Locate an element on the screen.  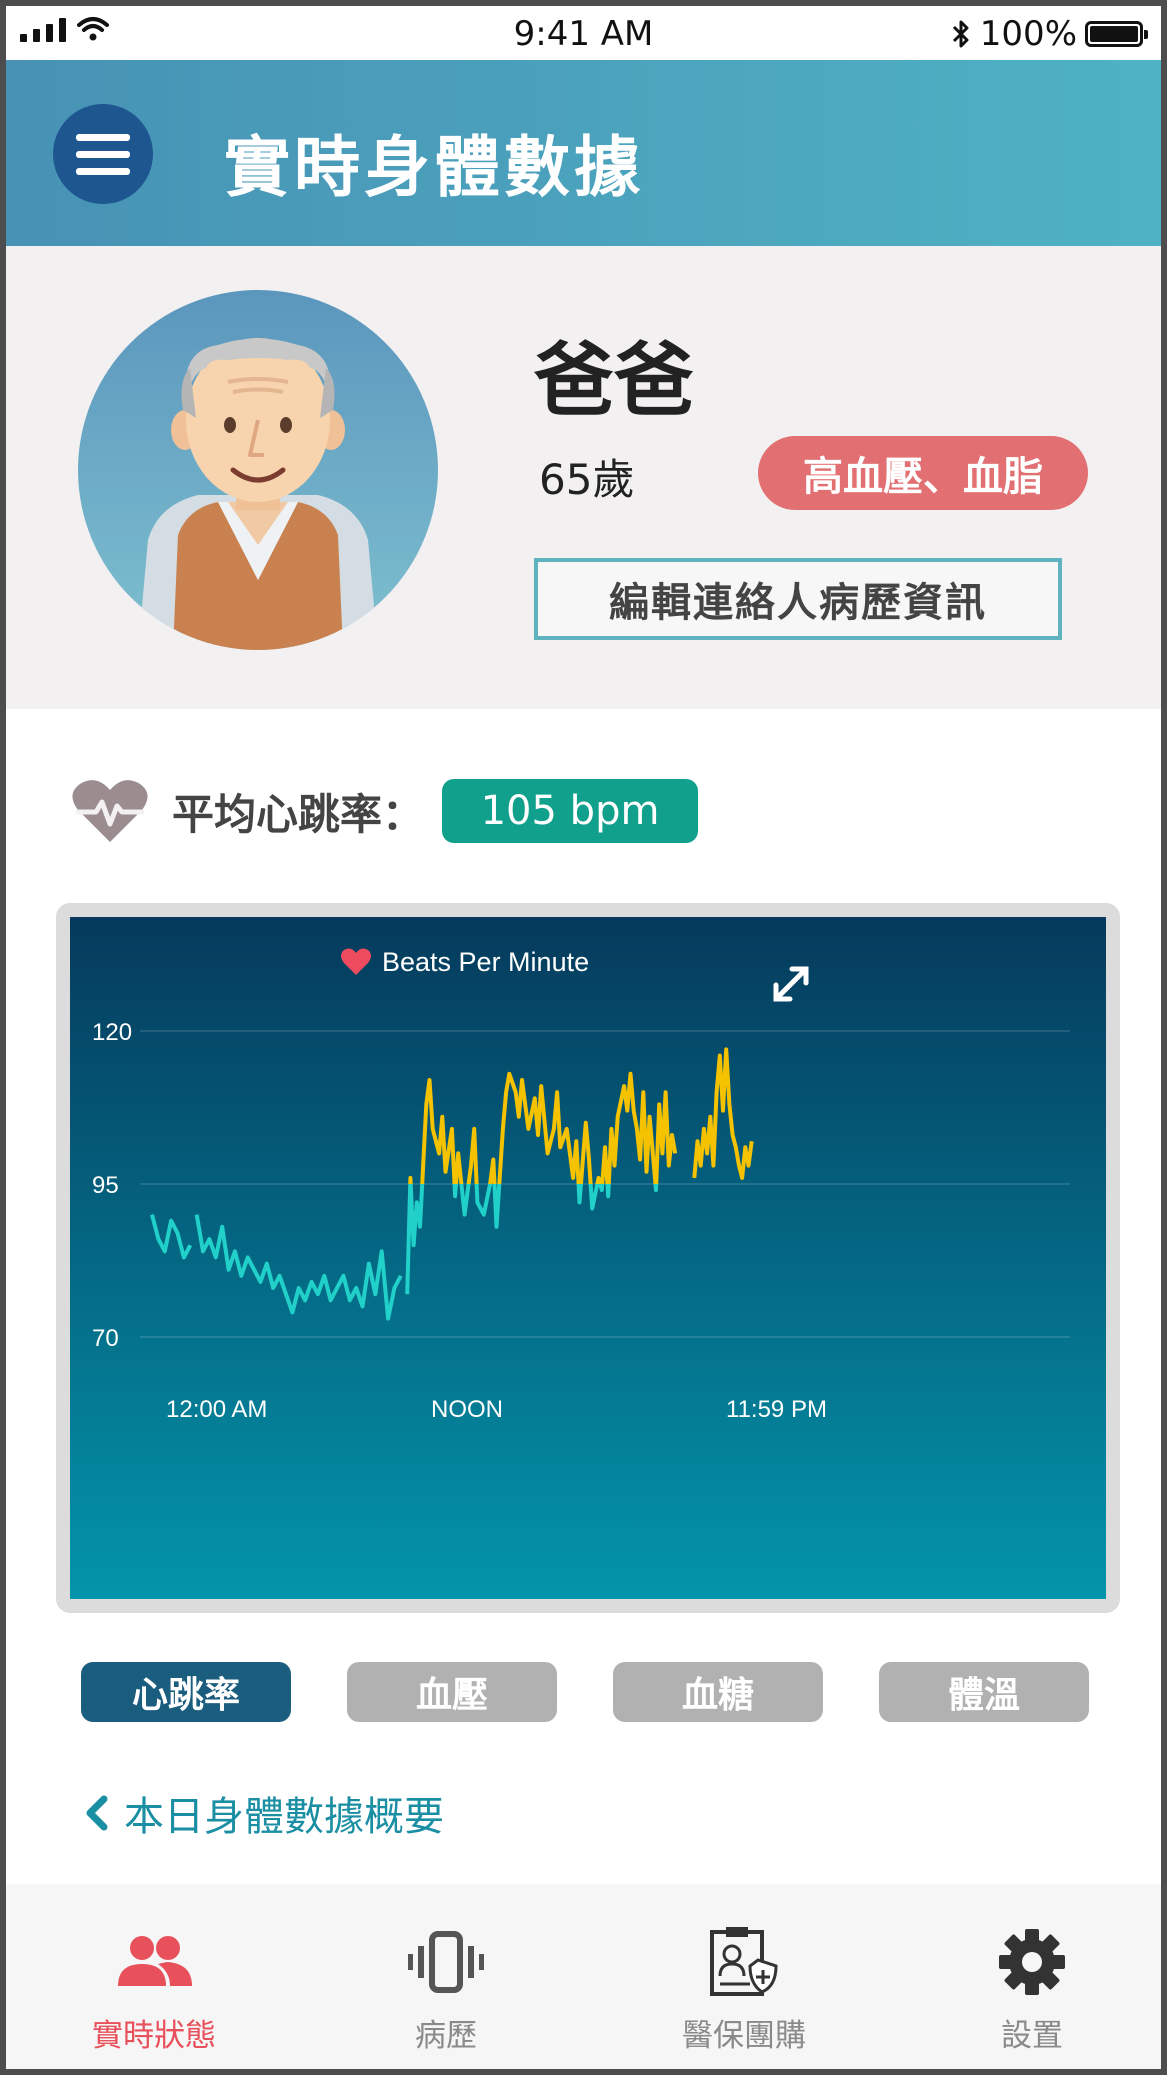
y-tick-label: 95 is located at coordinates (105, 1185).